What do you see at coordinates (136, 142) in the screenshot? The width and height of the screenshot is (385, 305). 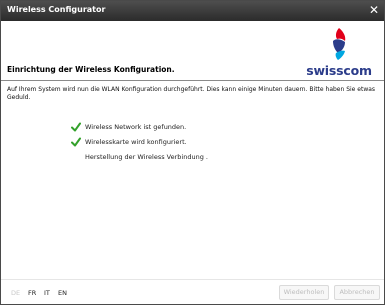 I see `status-text: Wirelesskarte wird konfiguriert.` at bounding box center [136, 142].